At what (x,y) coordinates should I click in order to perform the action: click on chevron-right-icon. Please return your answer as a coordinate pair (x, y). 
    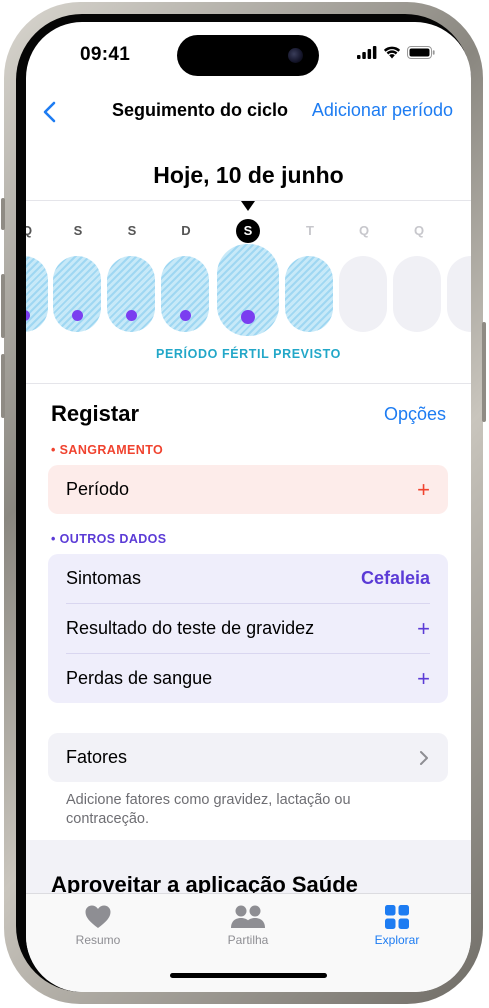
    Looking at the image, I should click on (424, 757).